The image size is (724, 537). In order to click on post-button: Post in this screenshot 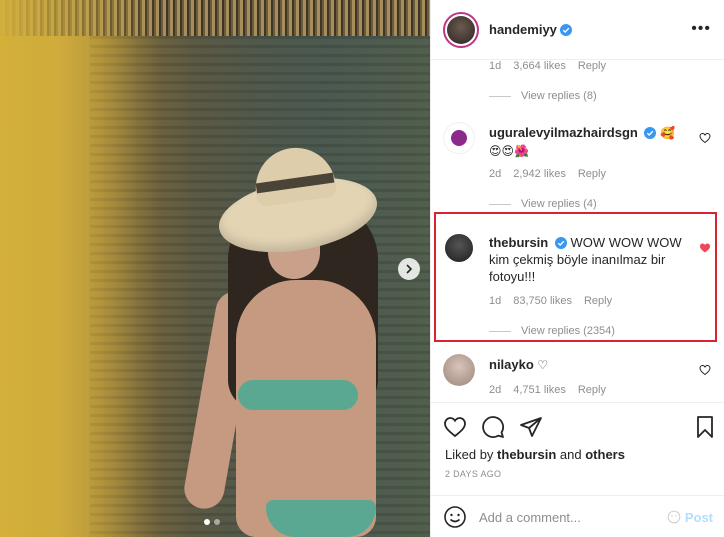, I will do `click(690, 517)`.